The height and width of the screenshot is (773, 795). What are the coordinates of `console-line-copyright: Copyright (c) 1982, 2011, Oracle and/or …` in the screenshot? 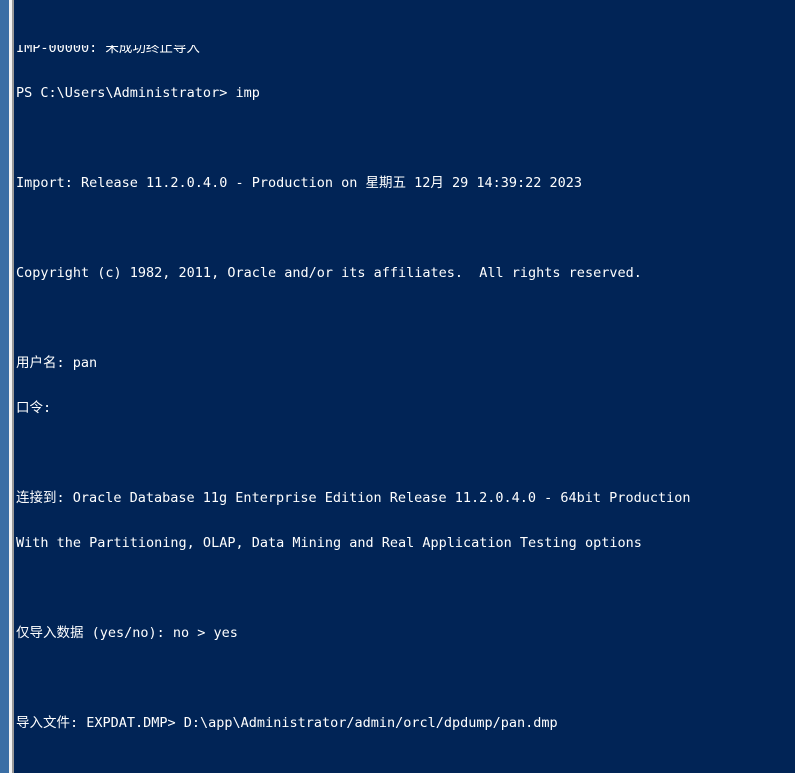 It's located at (329, 273).